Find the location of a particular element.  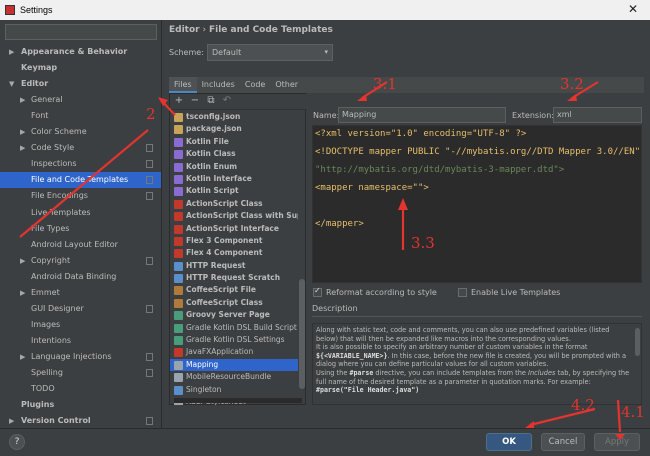

cancel-button: Cancel is located at coordinates (563, 442).